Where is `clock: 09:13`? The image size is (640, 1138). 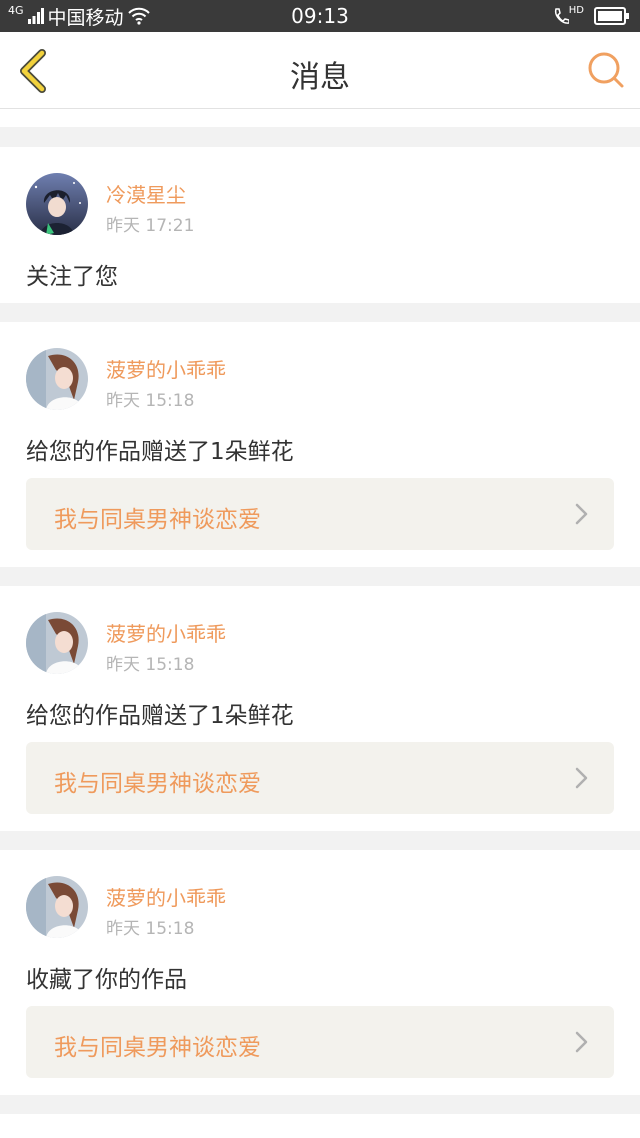
clock: 09:13 is located at coordinates (320, 16).